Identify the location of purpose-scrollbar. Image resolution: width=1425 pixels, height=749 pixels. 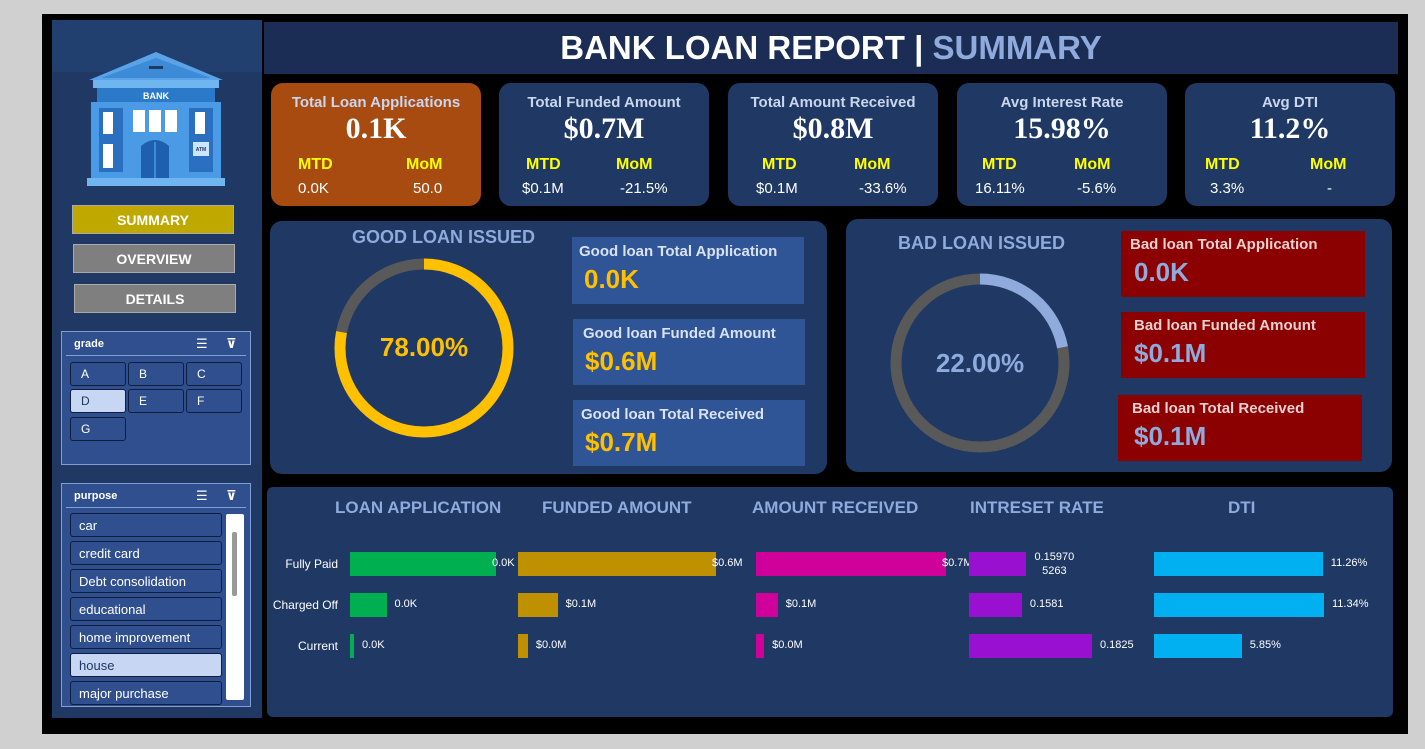
(235, 607).